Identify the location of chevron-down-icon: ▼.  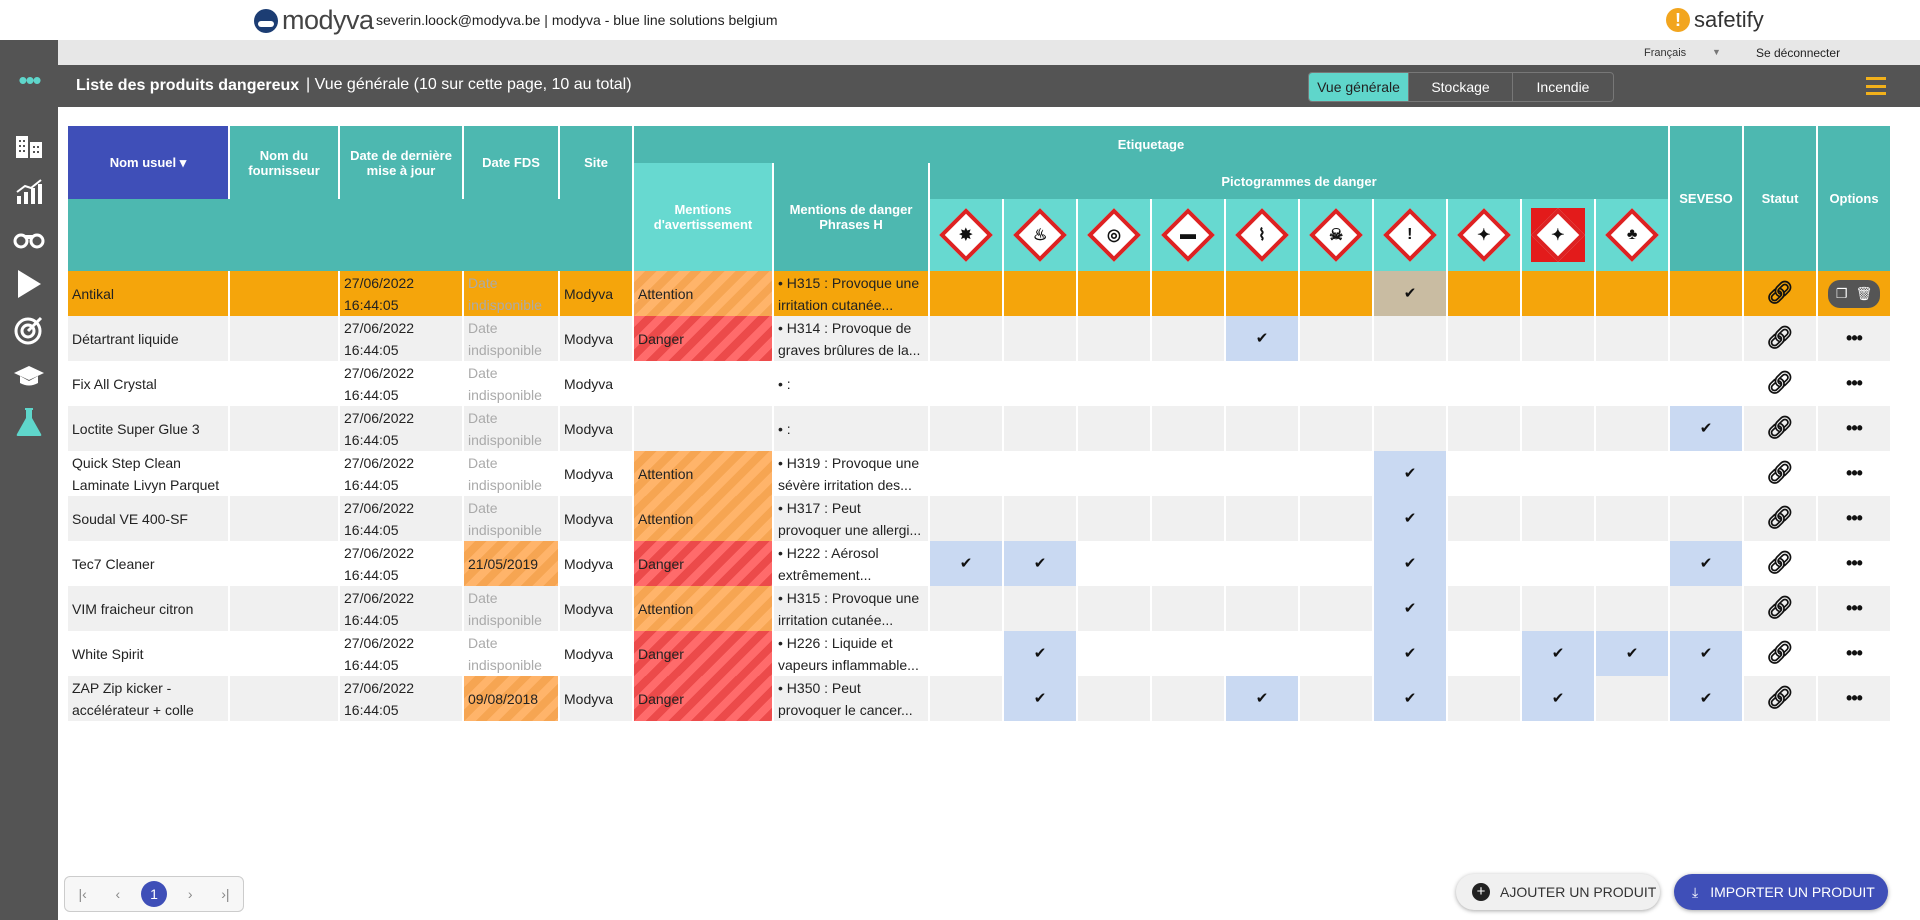
(1716, 52).